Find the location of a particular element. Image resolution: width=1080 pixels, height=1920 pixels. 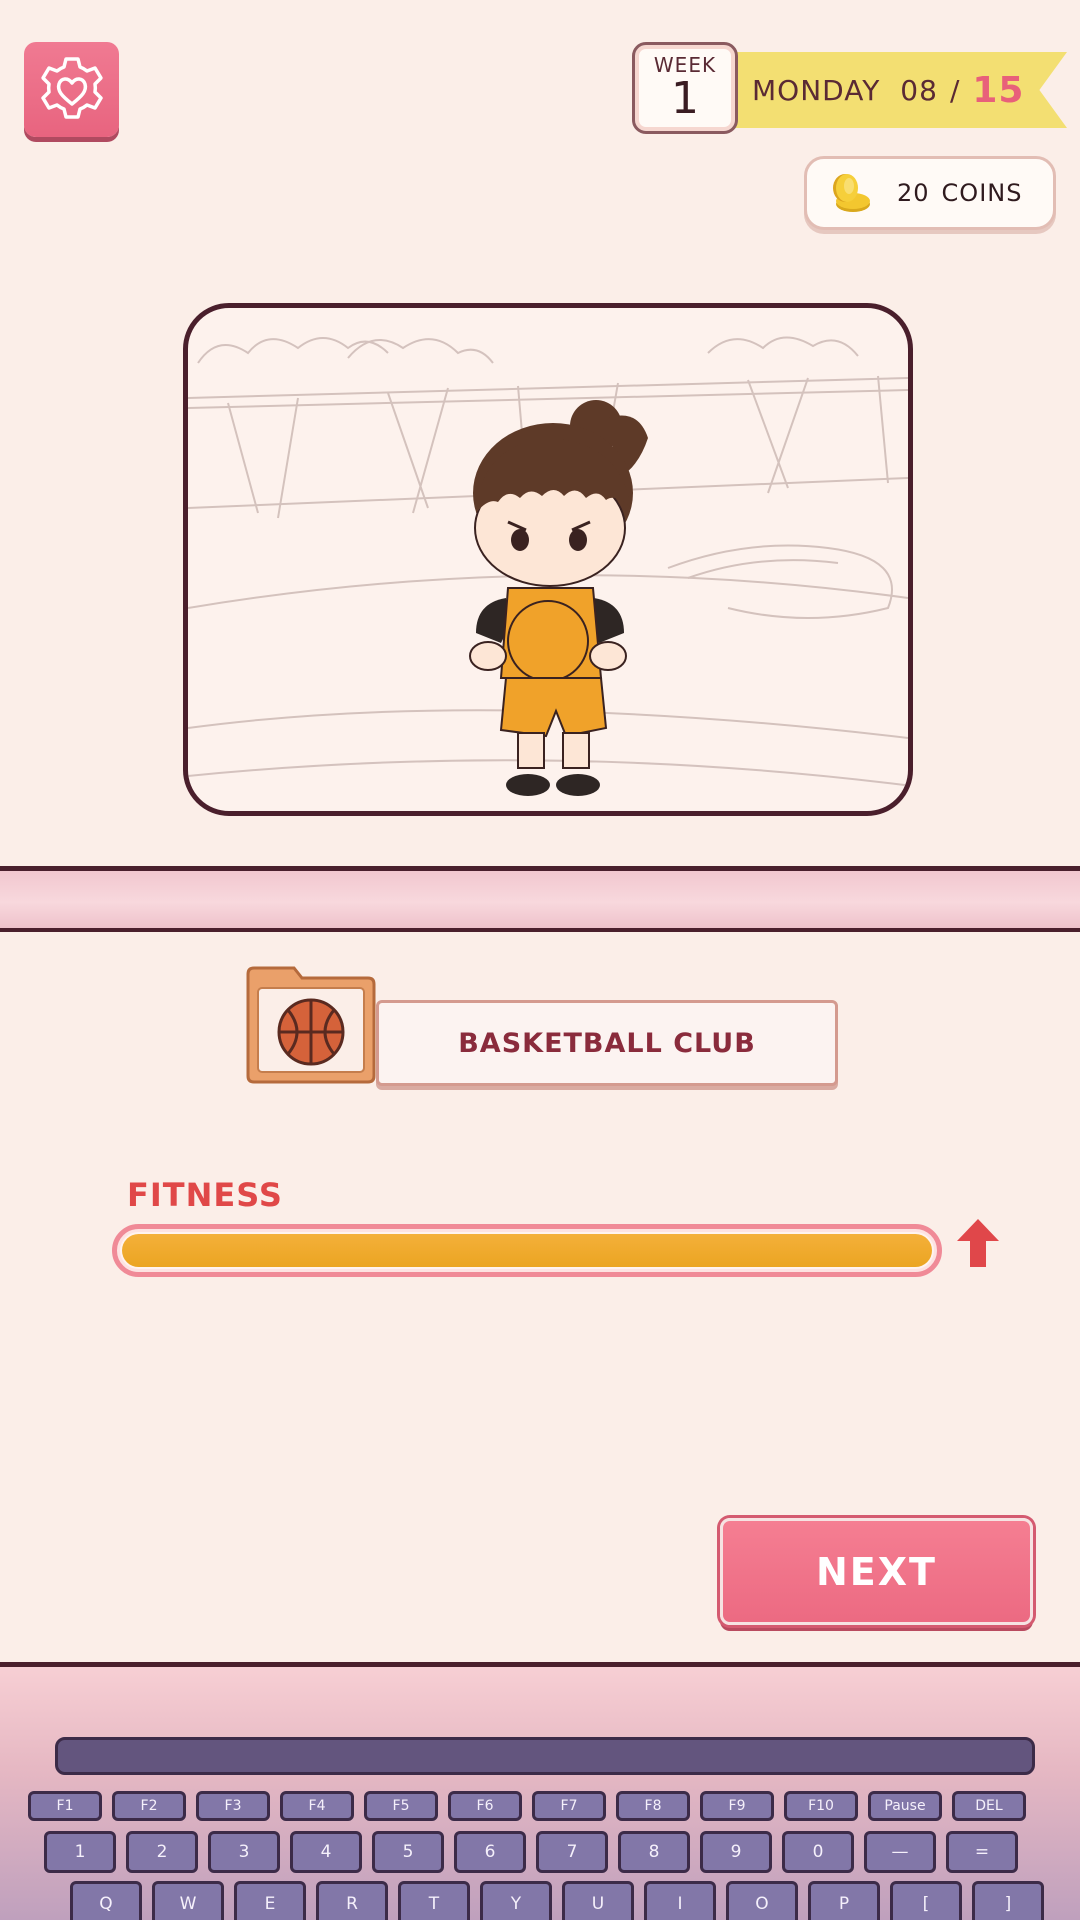

arrow-up-icon is located at coordinates (978, 1243).